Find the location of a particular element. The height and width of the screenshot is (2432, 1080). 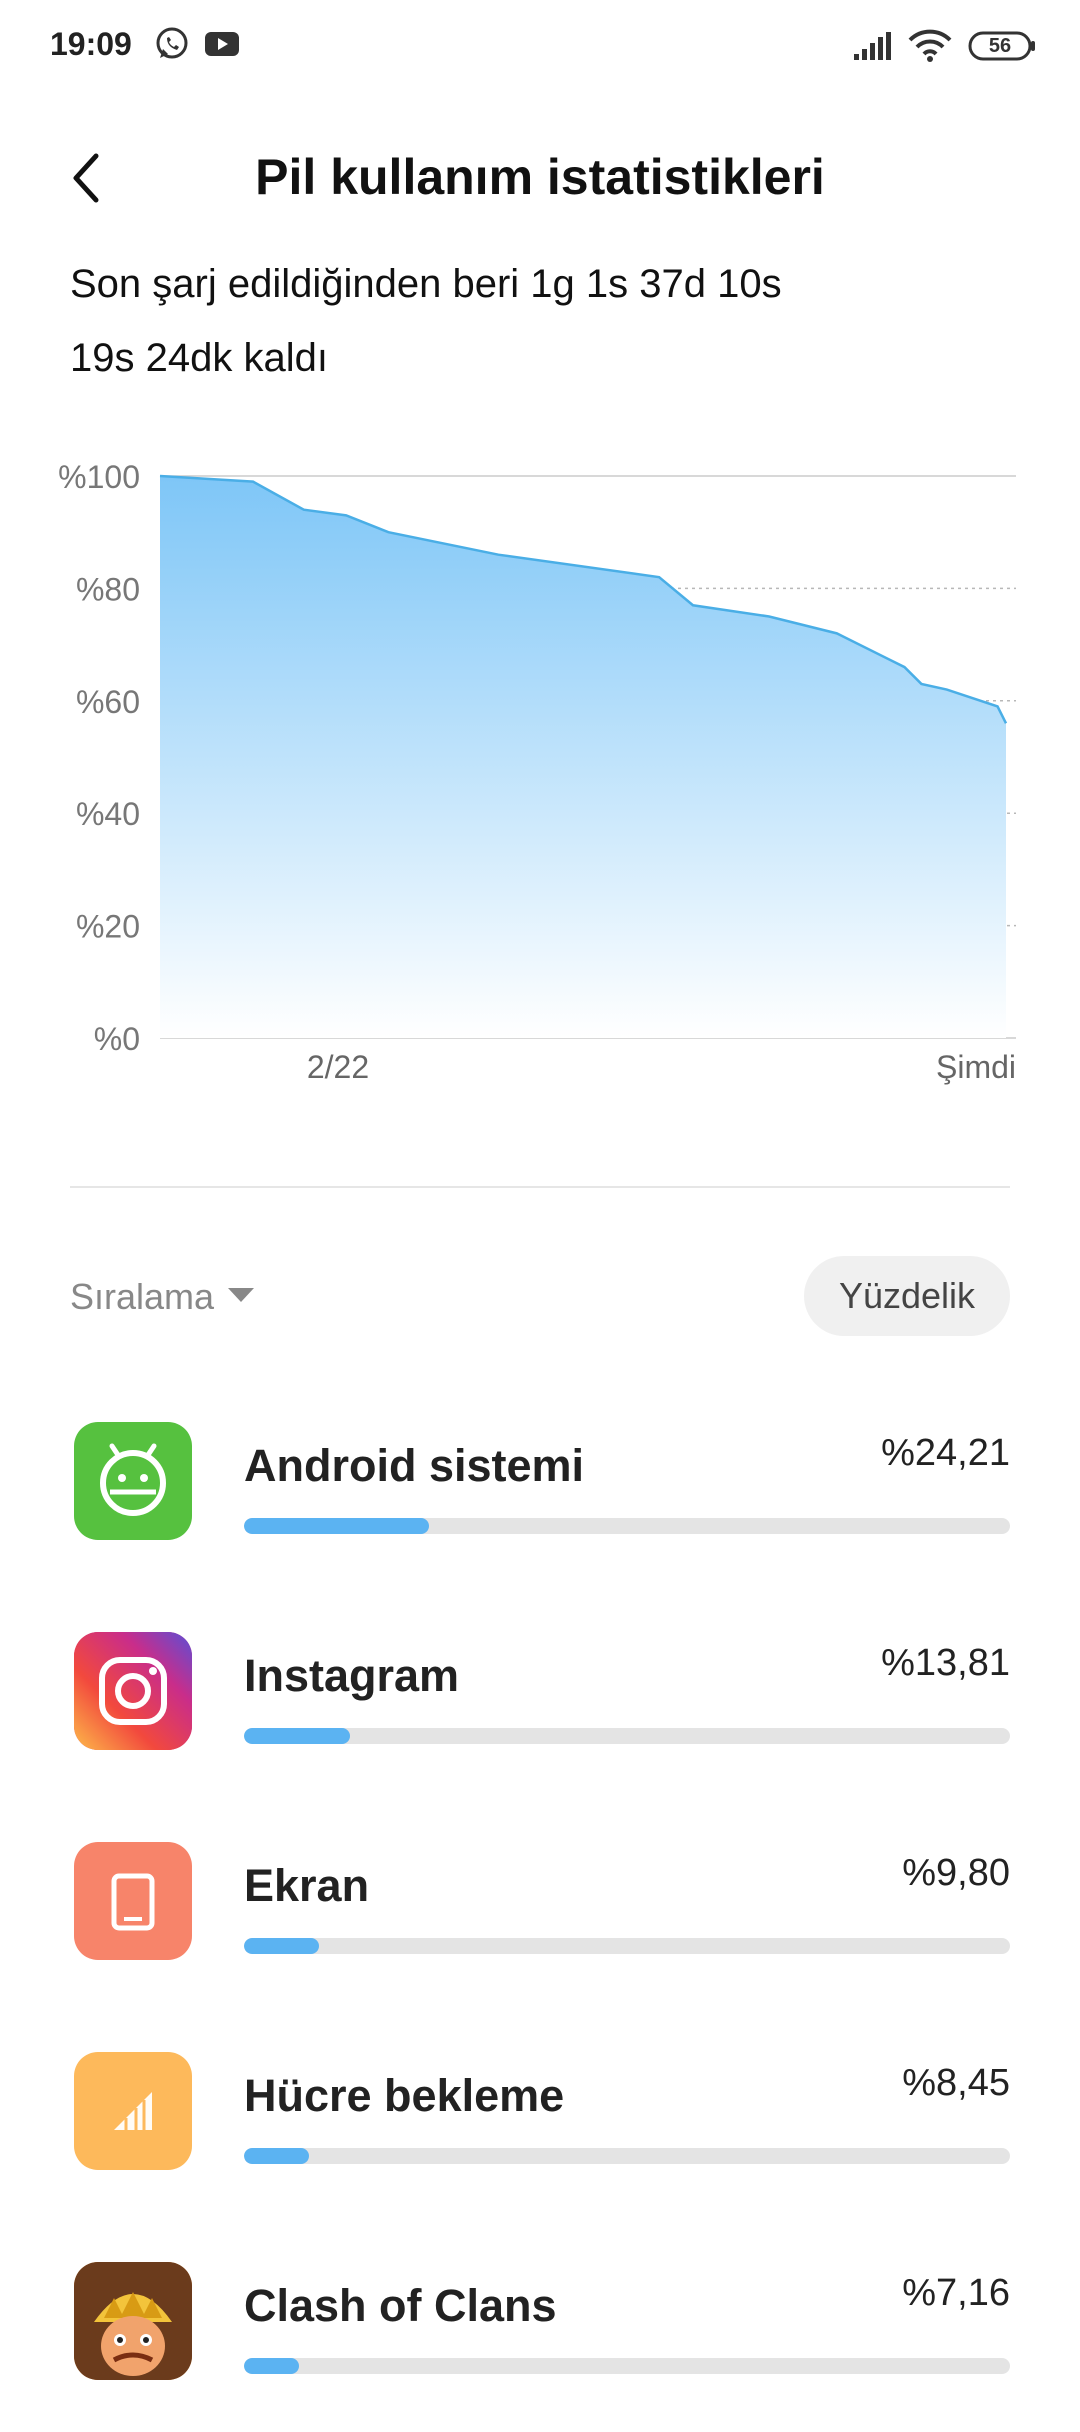

app-usage-percent: %24,21 is located at coordinates (945, 1453).